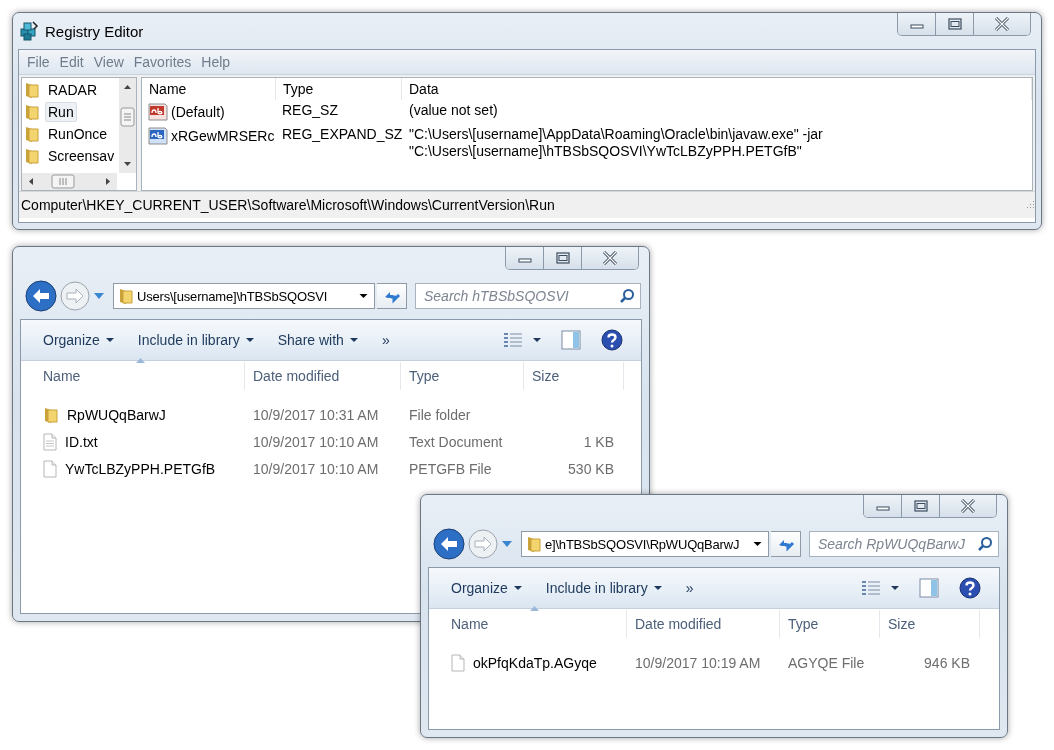  Describe the element at coordinates (698, 662) in the screenshot. I see `file-date: 10/9/2017 10:19 AM` at that location.